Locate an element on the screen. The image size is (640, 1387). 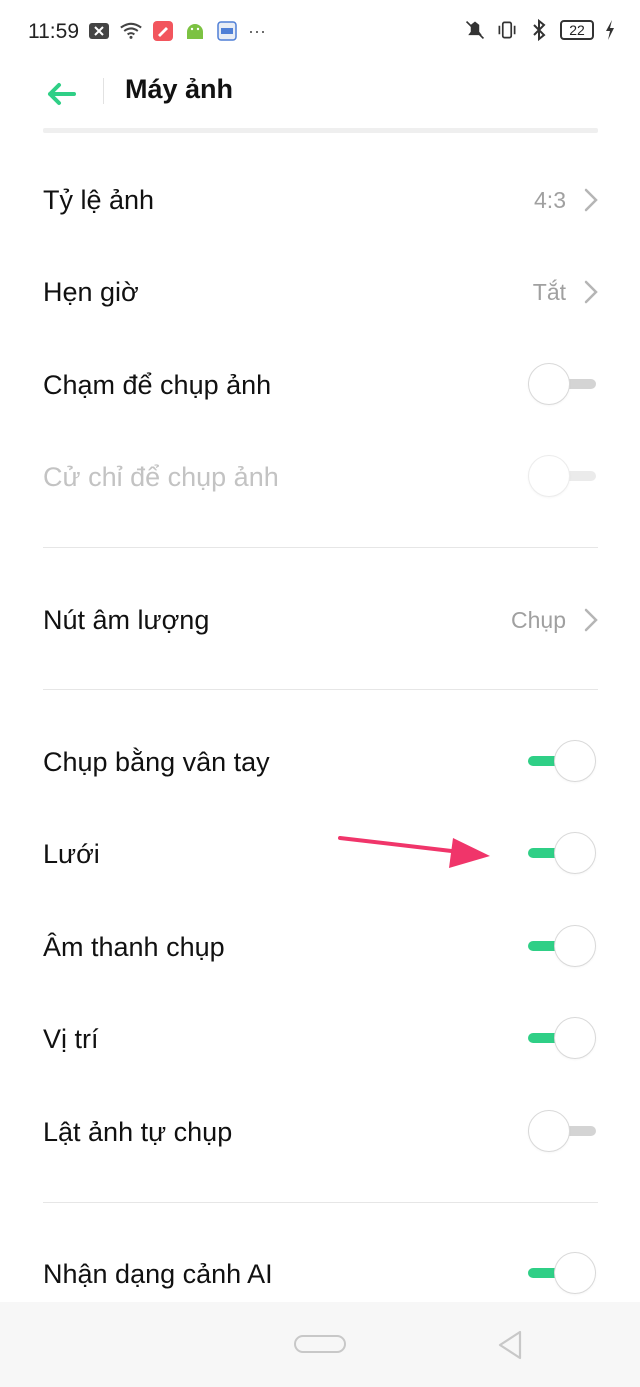
setting-label: Tỷ lệ ảnh is located at coordinates (99, 199).